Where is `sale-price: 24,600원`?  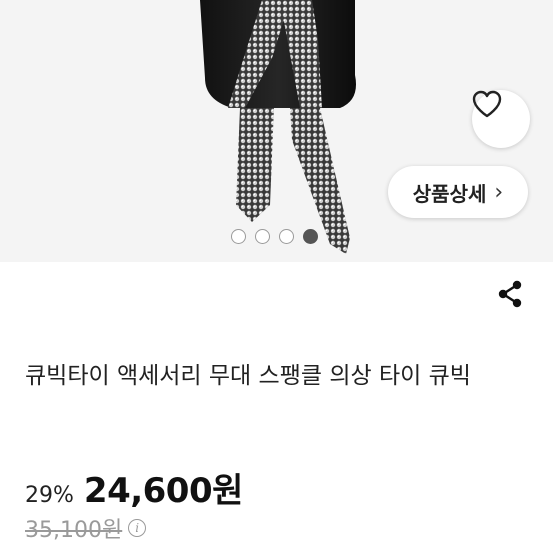
sale-price: 24,600원 is located at coordinates (163, 491).